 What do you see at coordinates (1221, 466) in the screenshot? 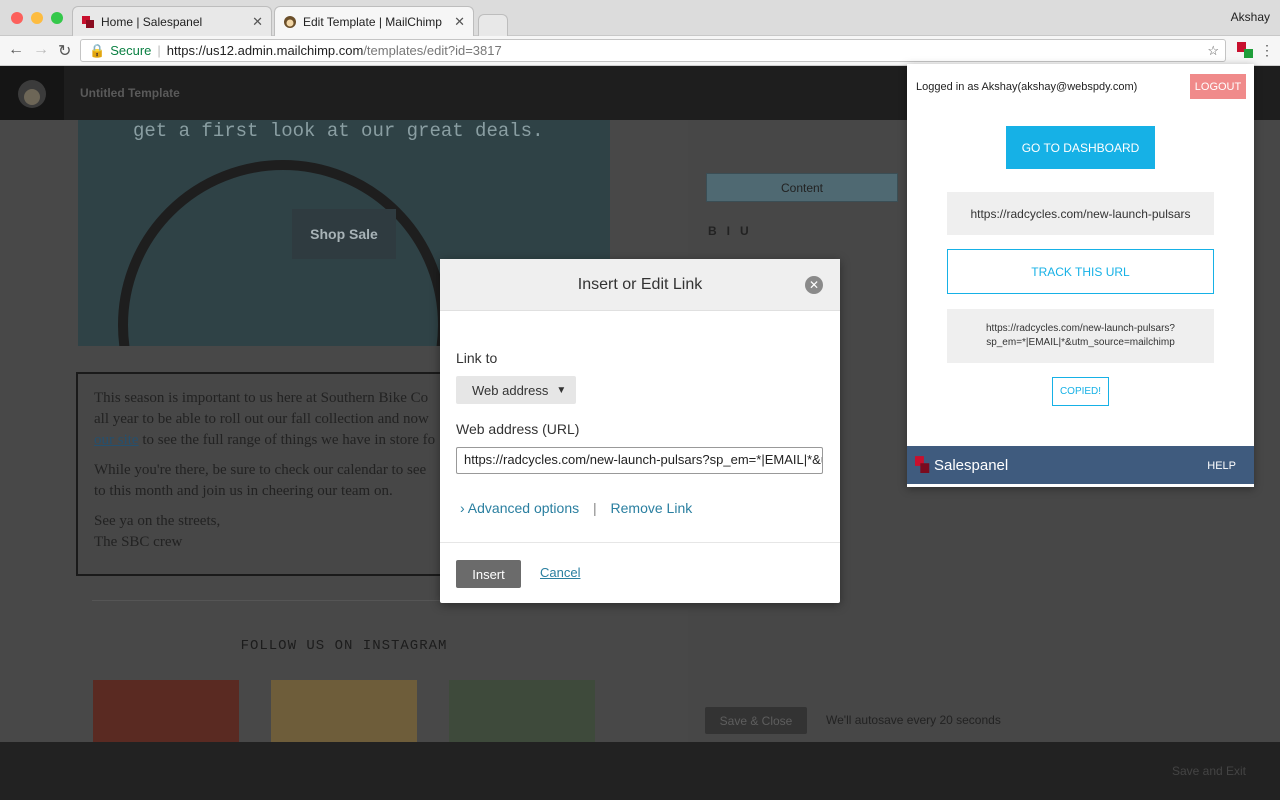
I see `help-link: HELP` at bounding box center [1221, 466].